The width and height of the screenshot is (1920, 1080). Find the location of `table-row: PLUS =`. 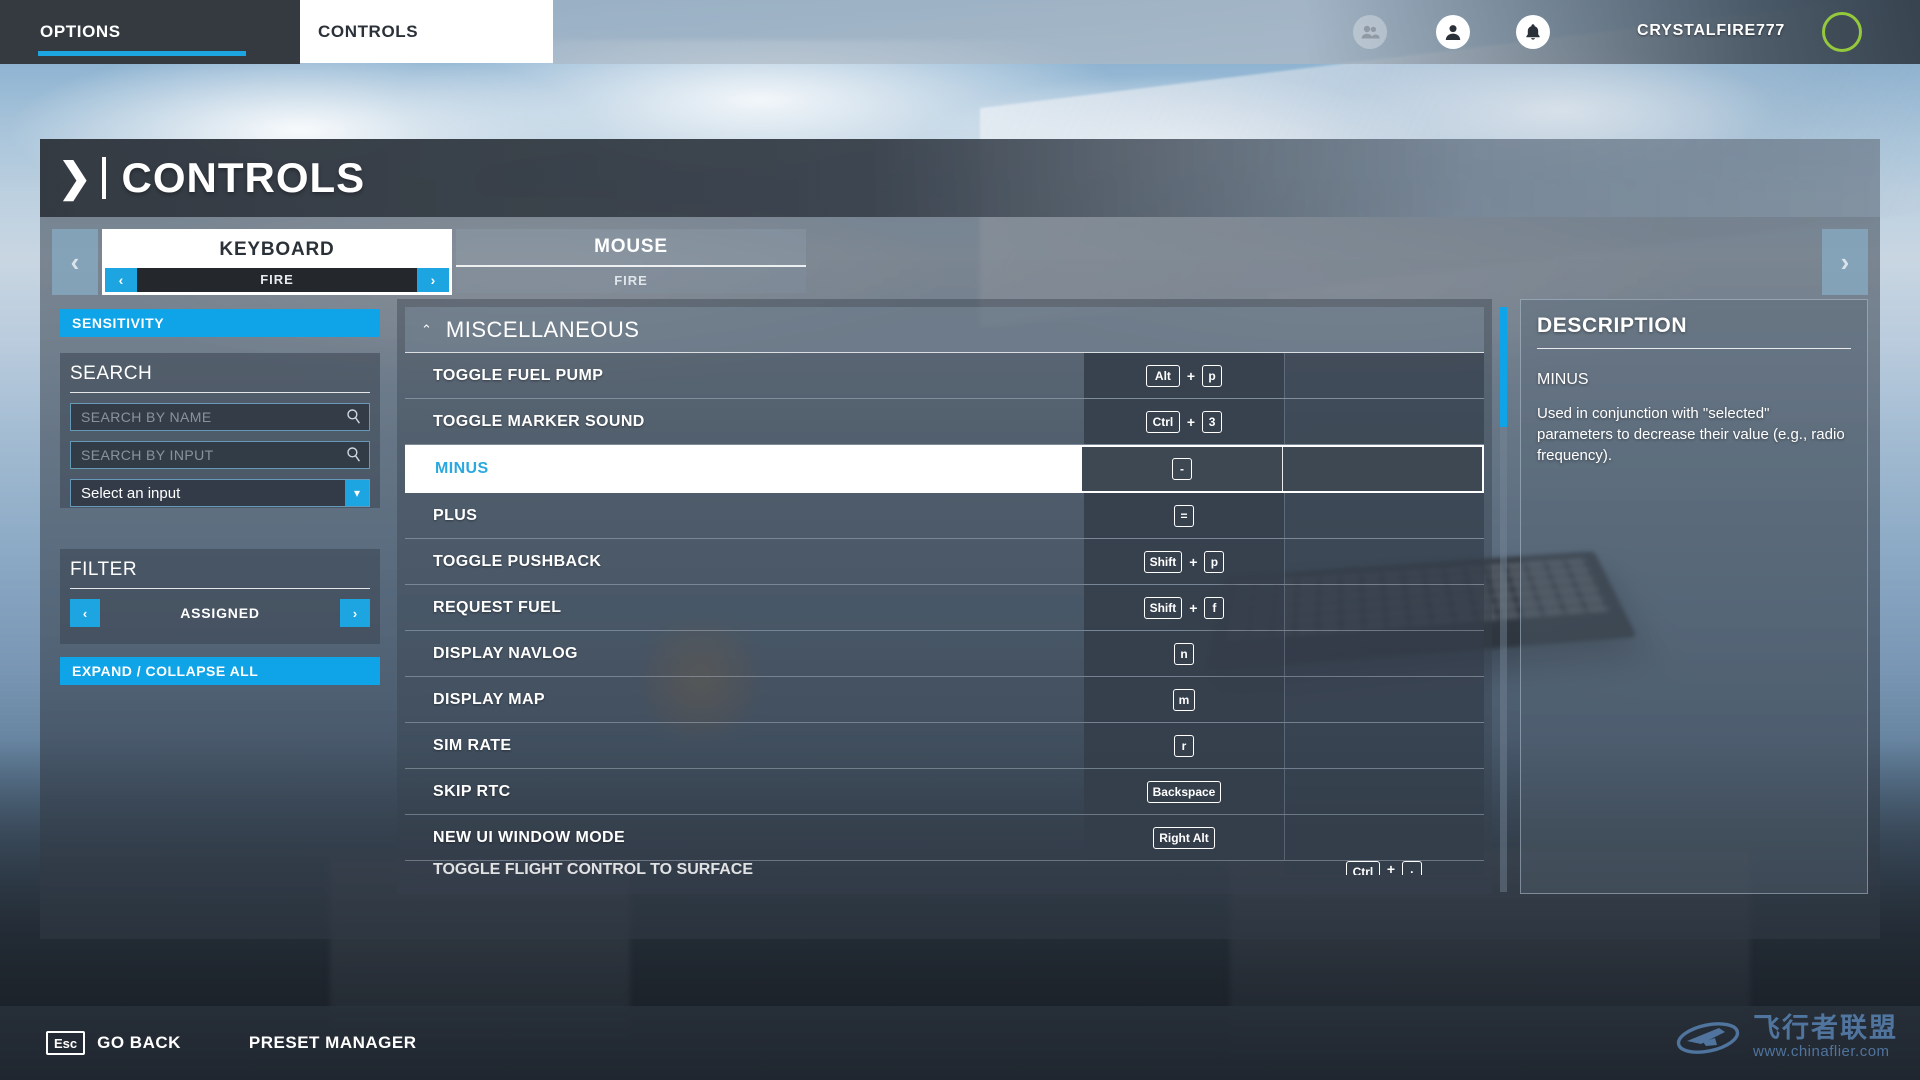

table-row: PLUS = is located at coordinates (944, 516).